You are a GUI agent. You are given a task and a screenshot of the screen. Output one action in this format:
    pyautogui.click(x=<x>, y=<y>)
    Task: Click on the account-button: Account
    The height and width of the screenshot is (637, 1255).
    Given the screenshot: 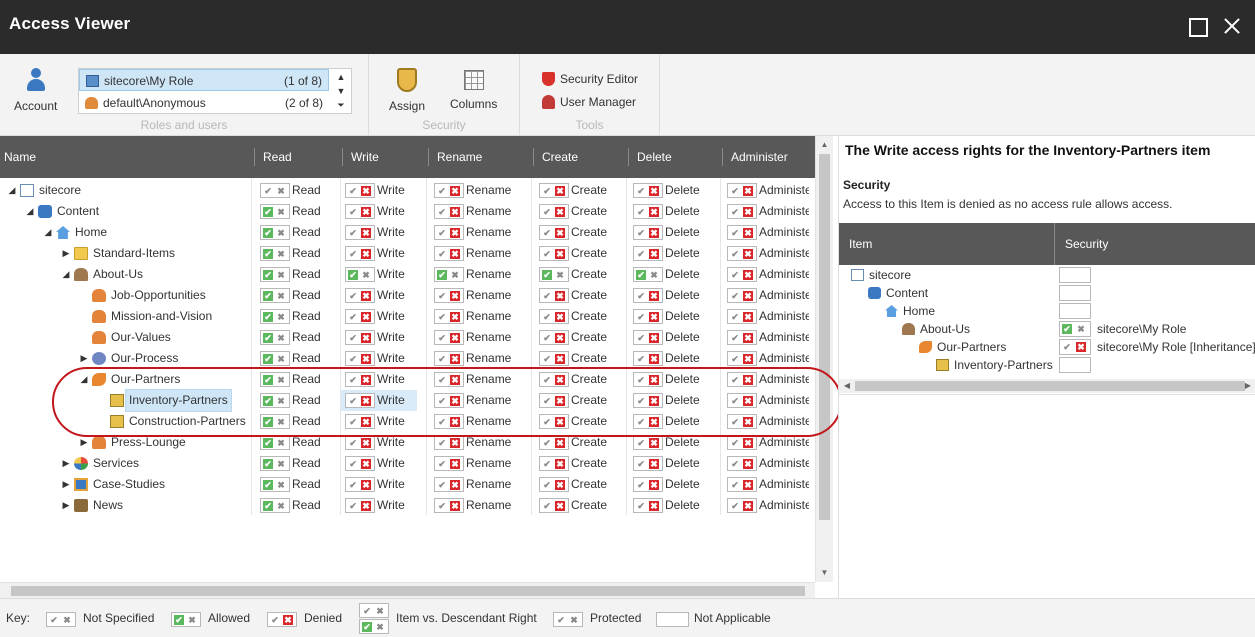 What is the action you would take?
    pyautogui.click(x=35, y=90)
    